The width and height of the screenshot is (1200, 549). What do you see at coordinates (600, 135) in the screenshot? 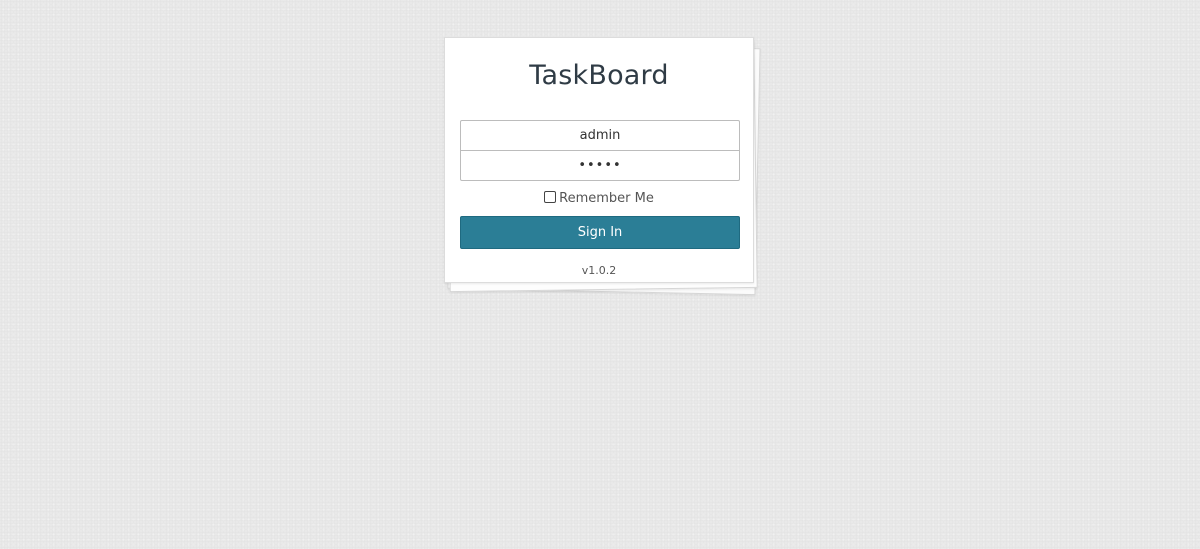
I see `username-input` at bounding box center [600, 135].